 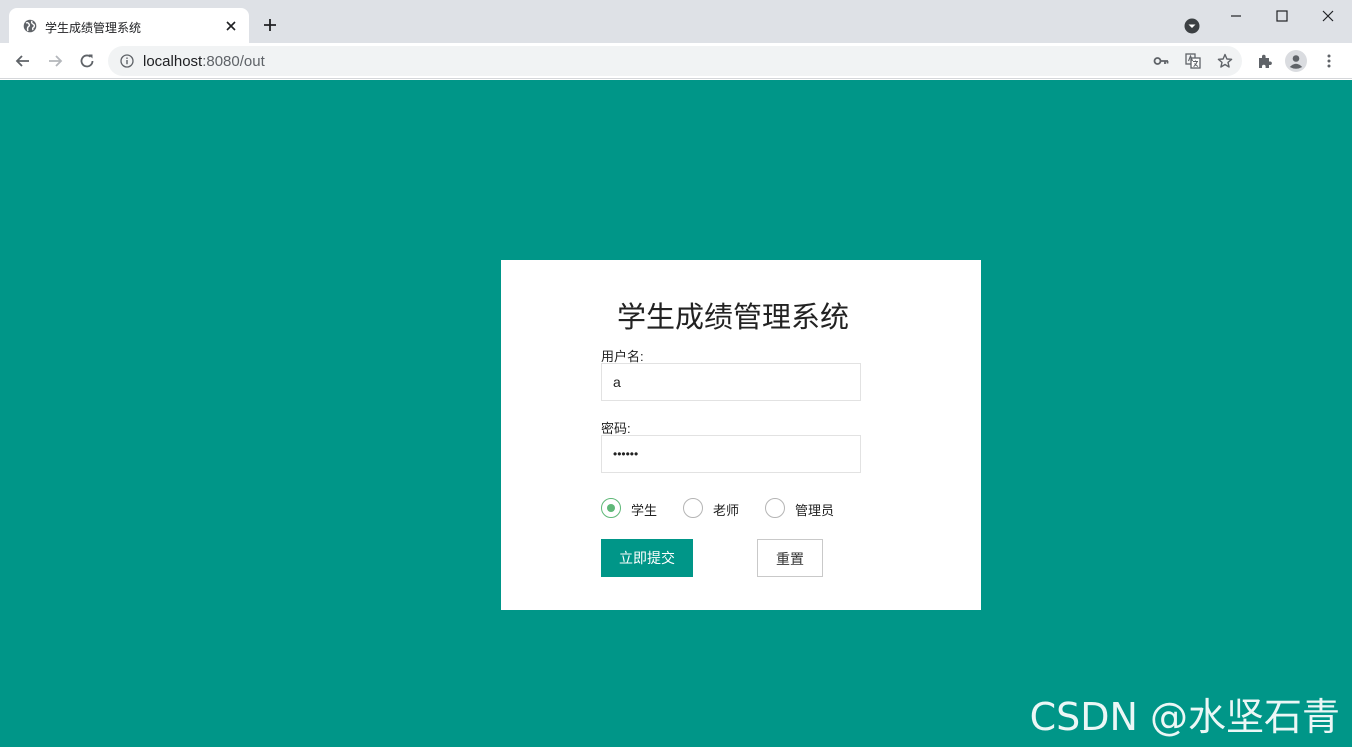 What do you see at coordinates (732, 318) in the screenshot?
I see `page-title: 学生成绩管理系统` at bounding box center [732, 318].